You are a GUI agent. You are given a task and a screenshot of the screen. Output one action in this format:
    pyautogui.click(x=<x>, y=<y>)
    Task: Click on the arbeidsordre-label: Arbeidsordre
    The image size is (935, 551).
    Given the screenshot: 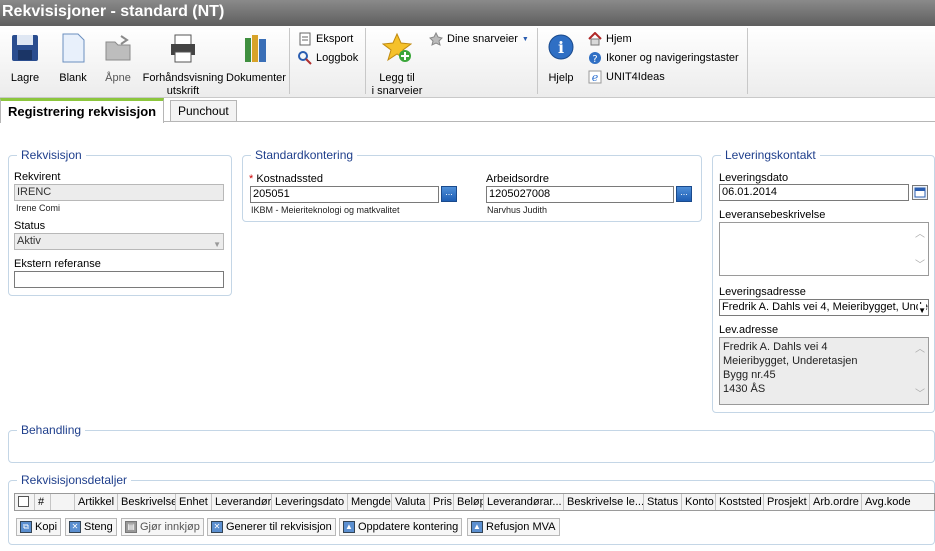 What is the action you would take?
    pyautogui.click(x=517, y=179)
    